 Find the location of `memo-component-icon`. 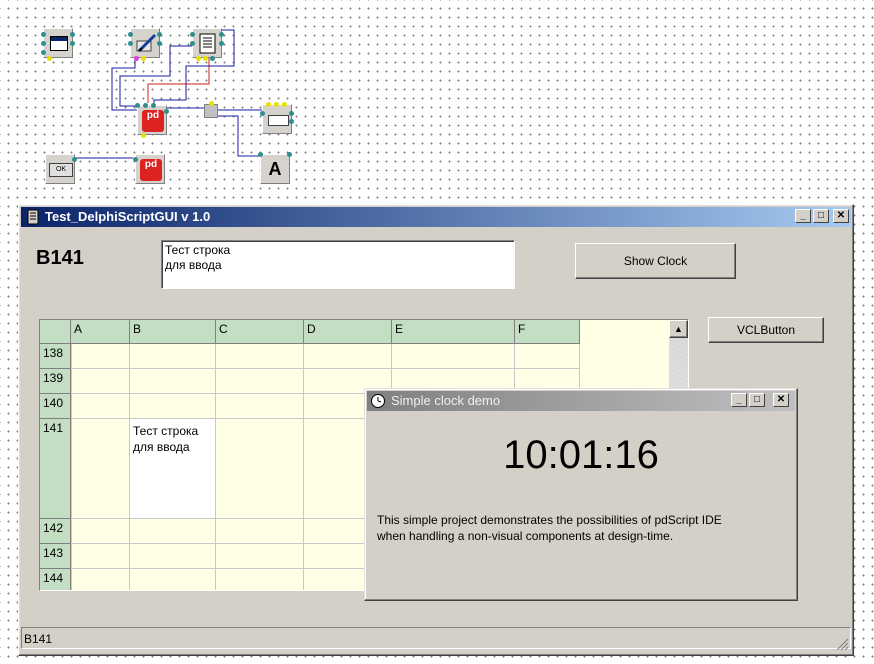

memo-component-icon is located at coordinates (207, 44).